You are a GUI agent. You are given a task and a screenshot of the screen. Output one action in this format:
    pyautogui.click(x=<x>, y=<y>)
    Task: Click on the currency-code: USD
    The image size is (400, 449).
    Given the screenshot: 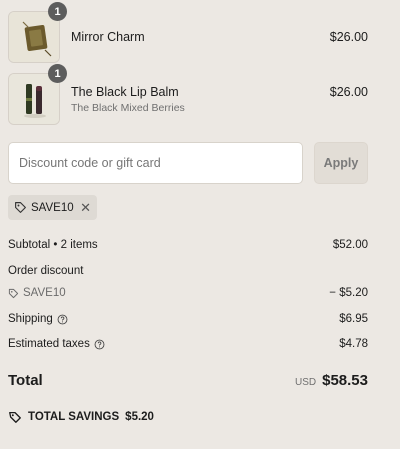 What is the action you would take?
    pyautogui.click(x=305, y=382)
    